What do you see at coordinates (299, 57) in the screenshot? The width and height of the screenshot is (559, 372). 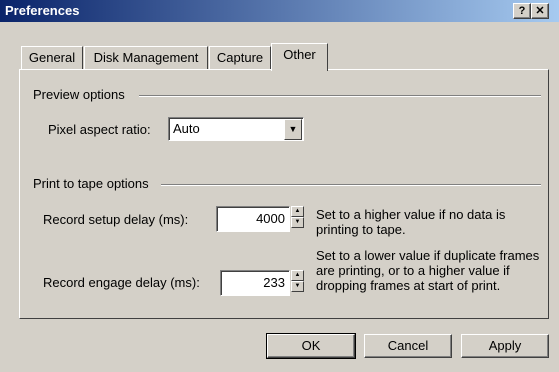 I see `tab-other: Other` at bounding box center [299, 57].